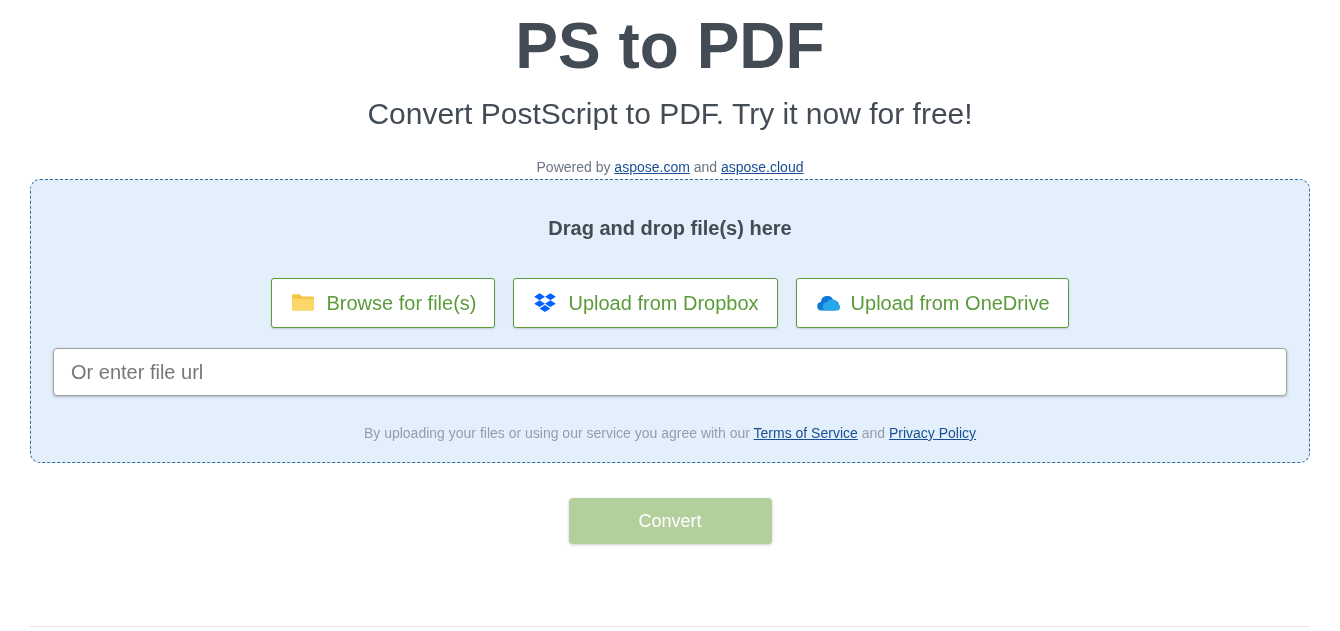 This screenshot has height=631, width=1340. What do you see at coordinates (932, 433) in the screenshot?
I see `link: Privacy Policy` at bounding box center [932, 433].